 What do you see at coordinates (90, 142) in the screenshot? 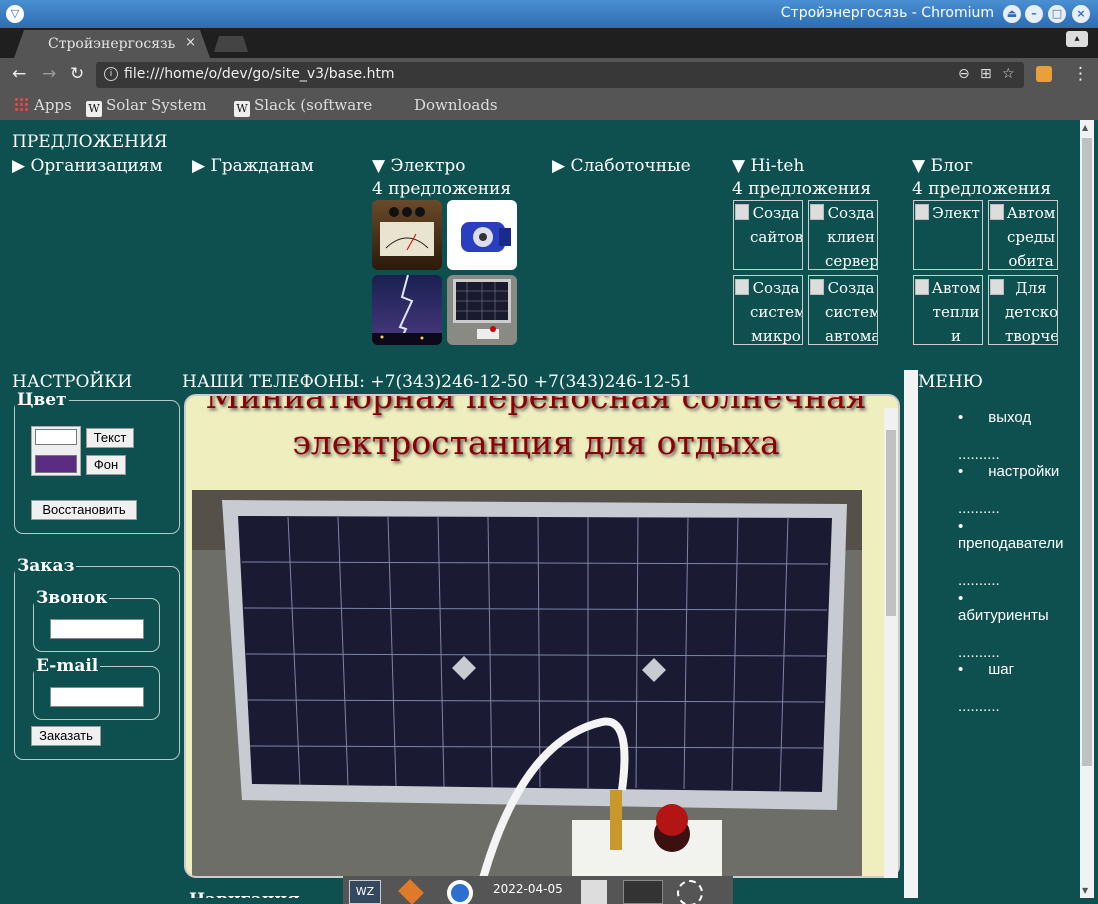
I see `offers-heading: ПРЕДЛОЖЕНИЯ` at bounding box center [90, 142].